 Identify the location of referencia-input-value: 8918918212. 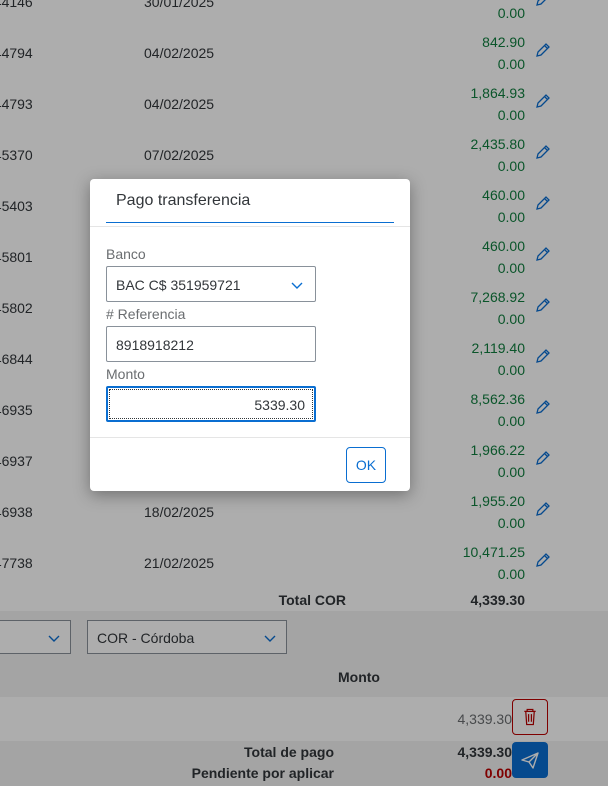
(155, 345).